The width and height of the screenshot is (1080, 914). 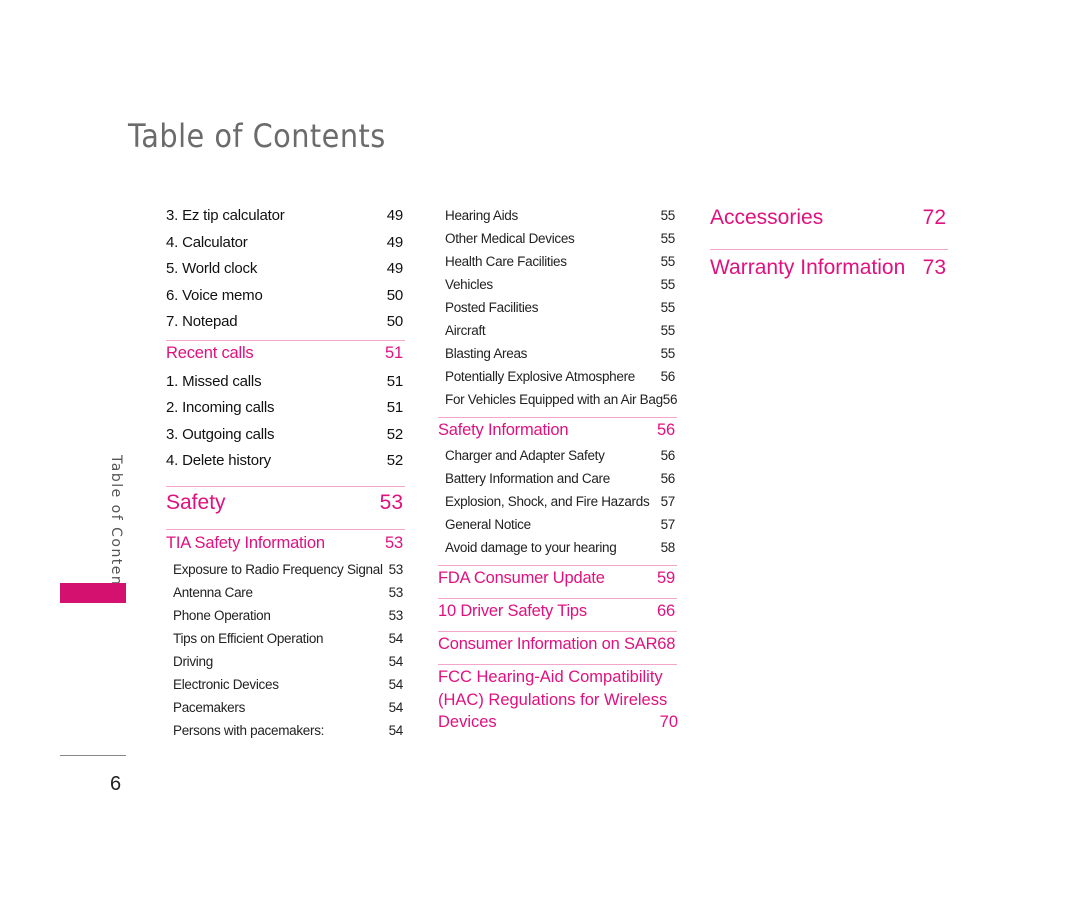 I want to click on toc-entry: Persons with pacemakers: 54, so click(x=288, y=730).